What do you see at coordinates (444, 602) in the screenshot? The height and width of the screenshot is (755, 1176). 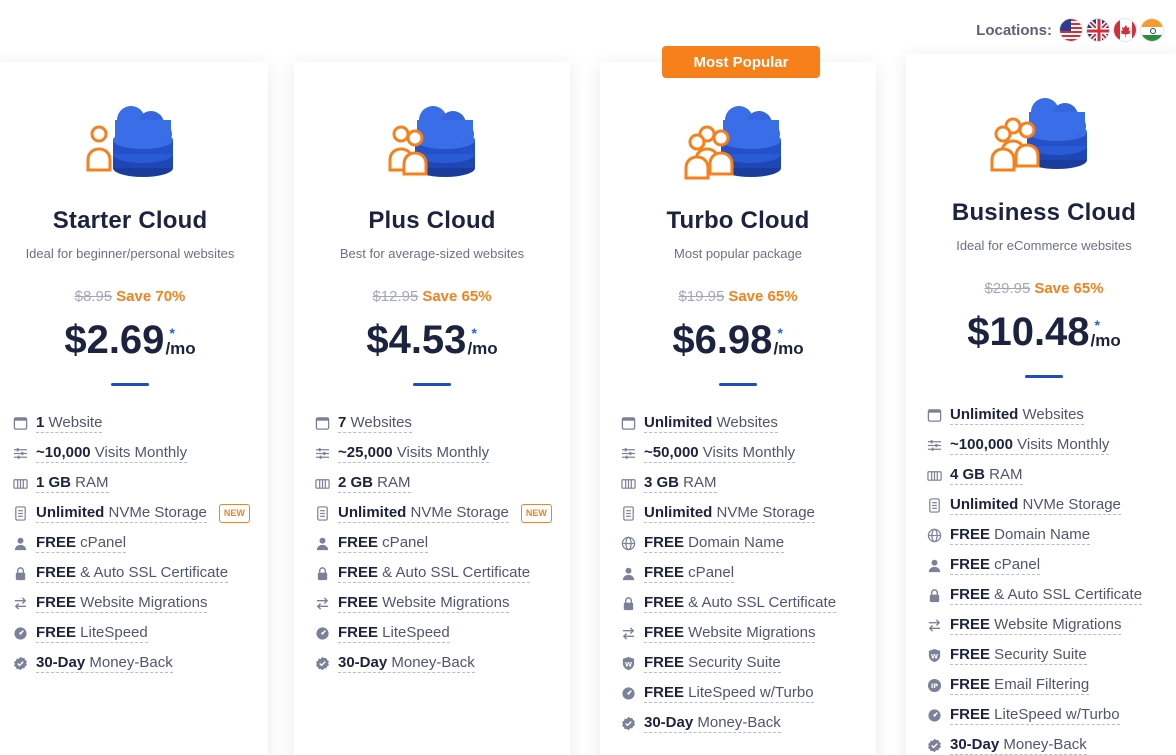 I see `feature-text: Website Migrations` at bounding box center [444, 602].